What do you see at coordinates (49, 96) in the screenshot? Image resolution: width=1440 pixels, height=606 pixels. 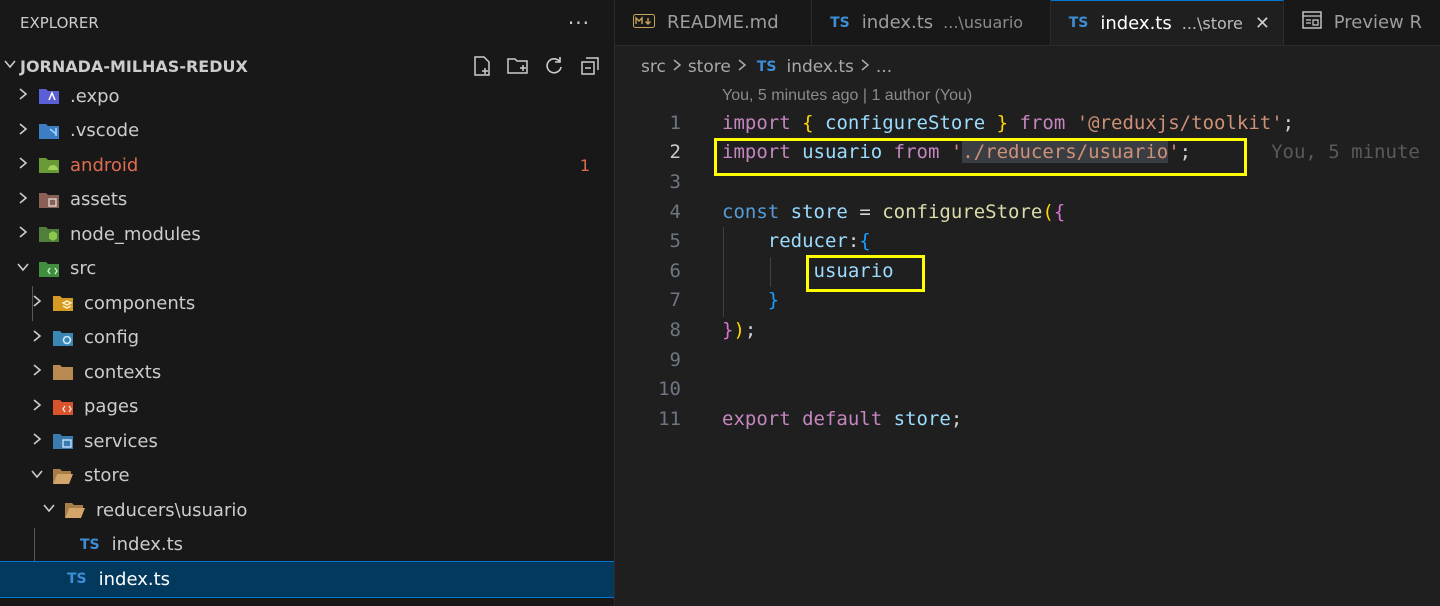 I see `expo-folder-icon` at bounding box center [49, 96].